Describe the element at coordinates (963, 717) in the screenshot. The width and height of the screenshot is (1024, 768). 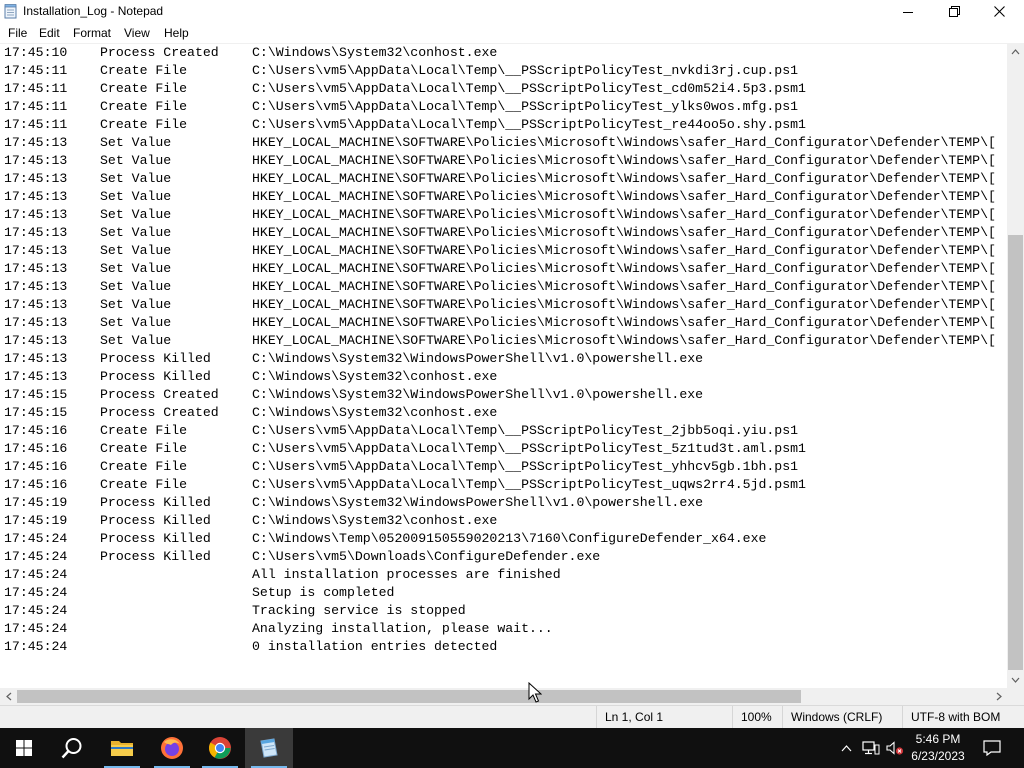
I see `status-encoding: UTF-8 with BOM` at that location.